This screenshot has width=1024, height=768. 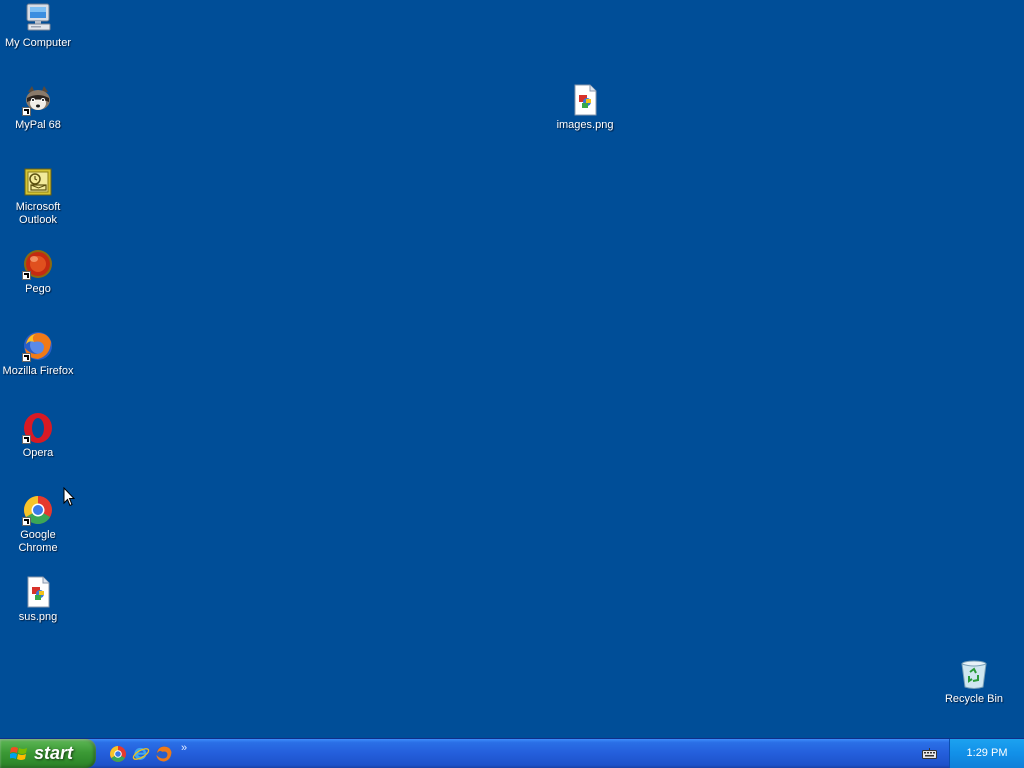 I want to click on firefox-icon, so click(x=38, y=346).